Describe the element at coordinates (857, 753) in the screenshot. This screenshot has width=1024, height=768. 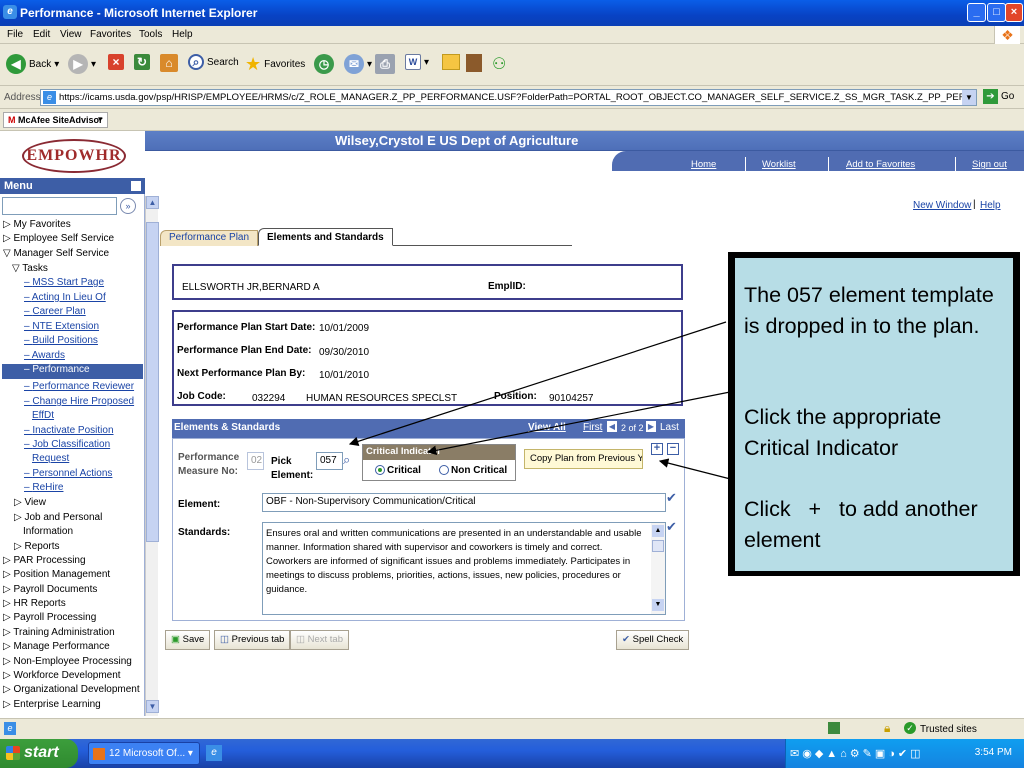
I see `tray-icons: ✉◉◆▲⌂⚙✎▣◑✔◫` at that location.